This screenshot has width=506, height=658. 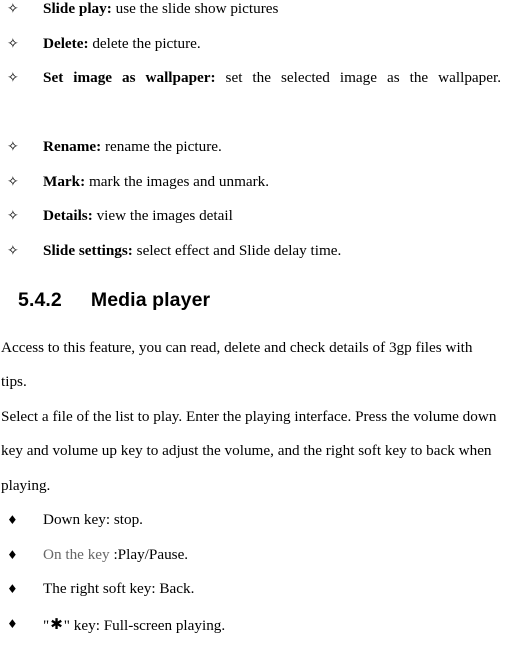 I want to click on list-item-text: On the key :Play/Pause., so click(x=274, y=555).